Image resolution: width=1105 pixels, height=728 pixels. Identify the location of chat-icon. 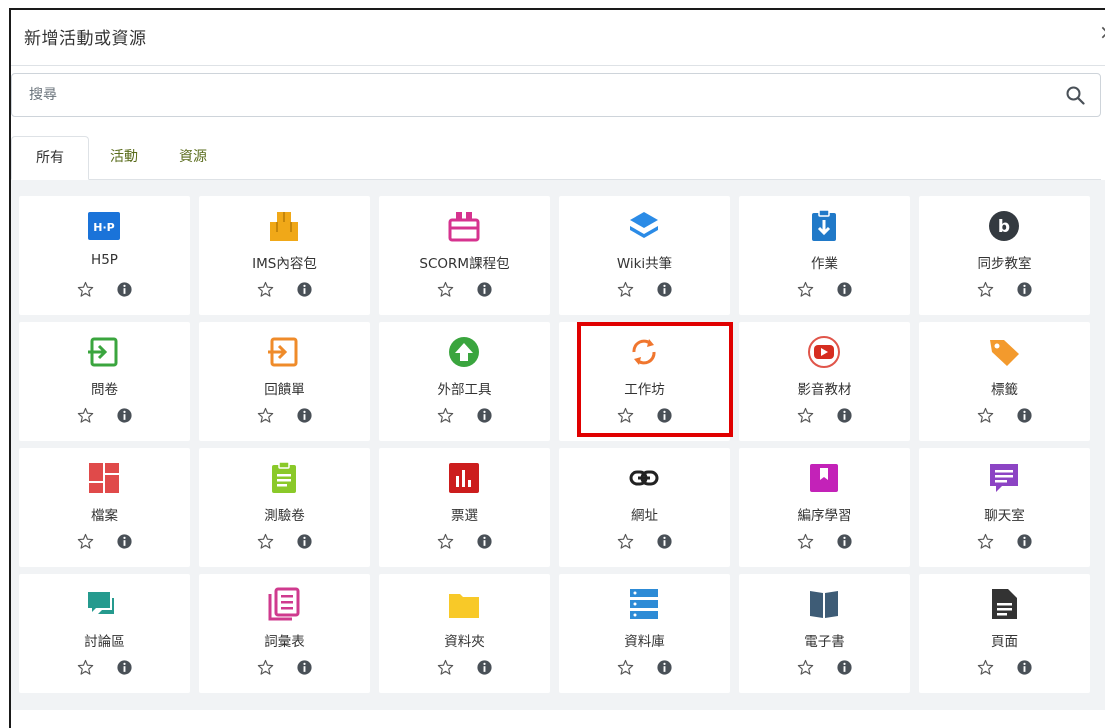
(1004, 478).